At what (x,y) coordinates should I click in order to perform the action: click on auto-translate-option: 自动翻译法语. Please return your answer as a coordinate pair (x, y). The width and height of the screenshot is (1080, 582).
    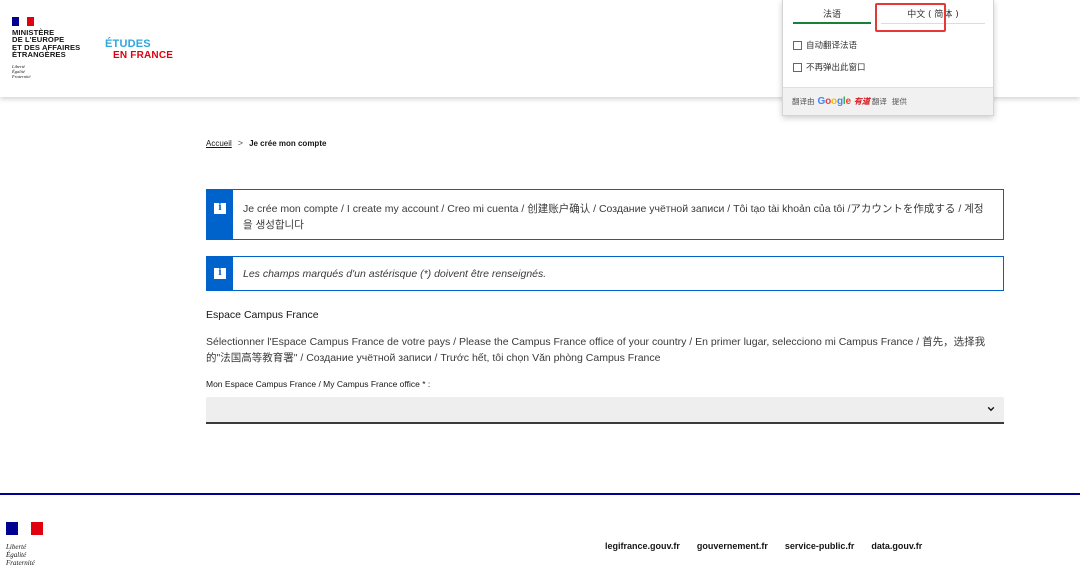
    Looking at the image, I should click on (825, 45).